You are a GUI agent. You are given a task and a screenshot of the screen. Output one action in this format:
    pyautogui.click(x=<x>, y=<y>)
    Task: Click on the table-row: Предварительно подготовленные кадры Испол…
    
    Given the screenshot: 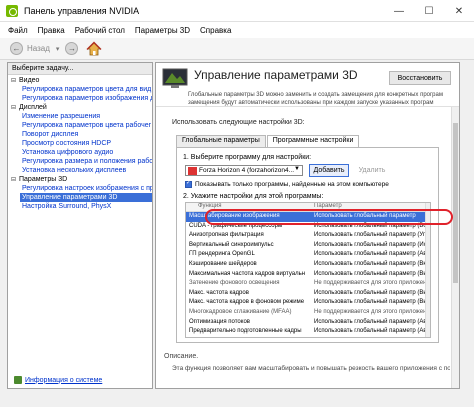 What is the action you would take?
    pyautogui.click(x=308, y=332)
    